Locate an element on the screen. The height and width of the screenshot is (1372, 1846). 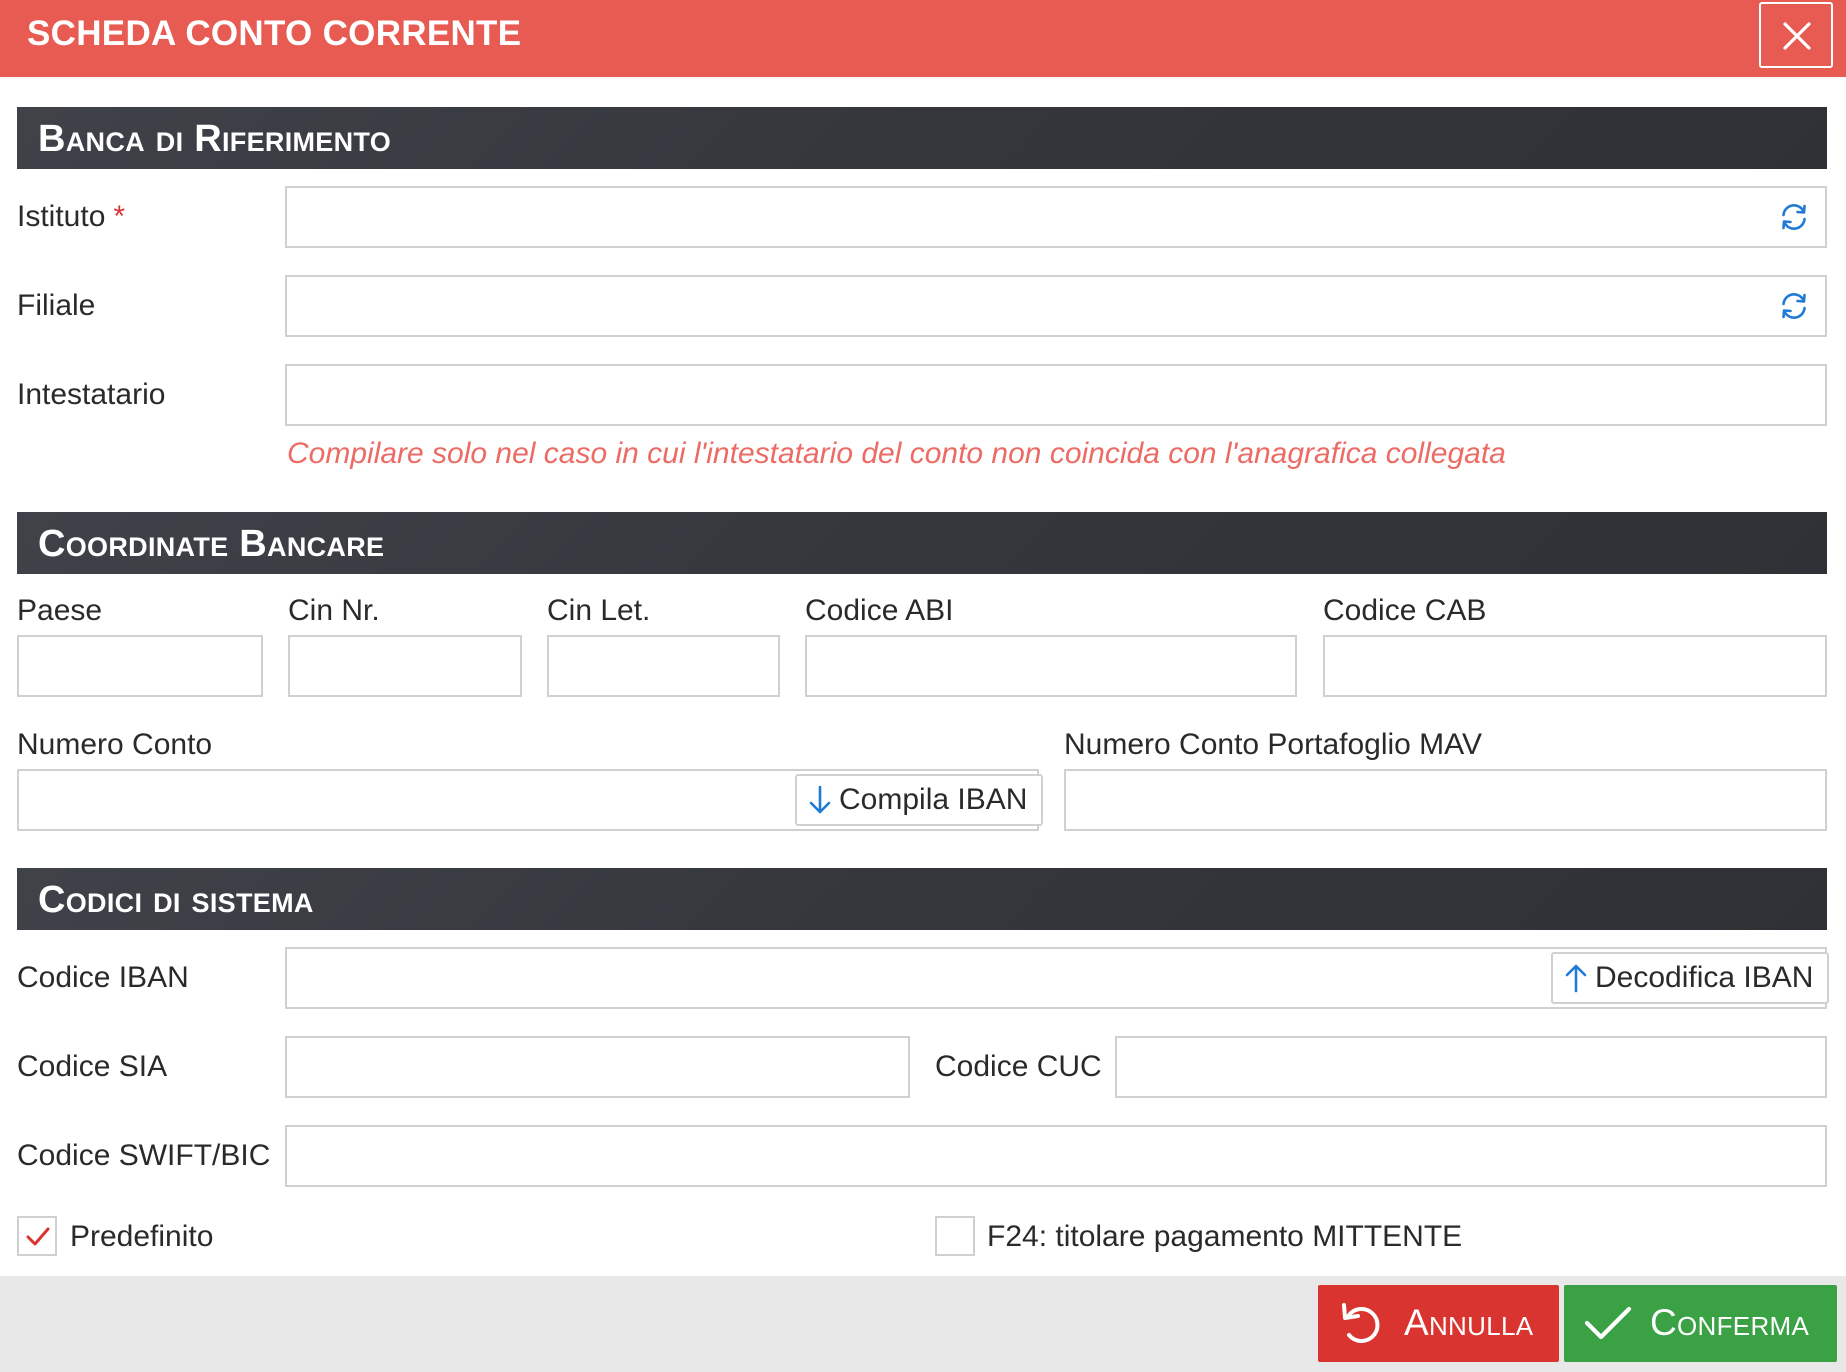
paese-input is located at coordinates (140, 666).